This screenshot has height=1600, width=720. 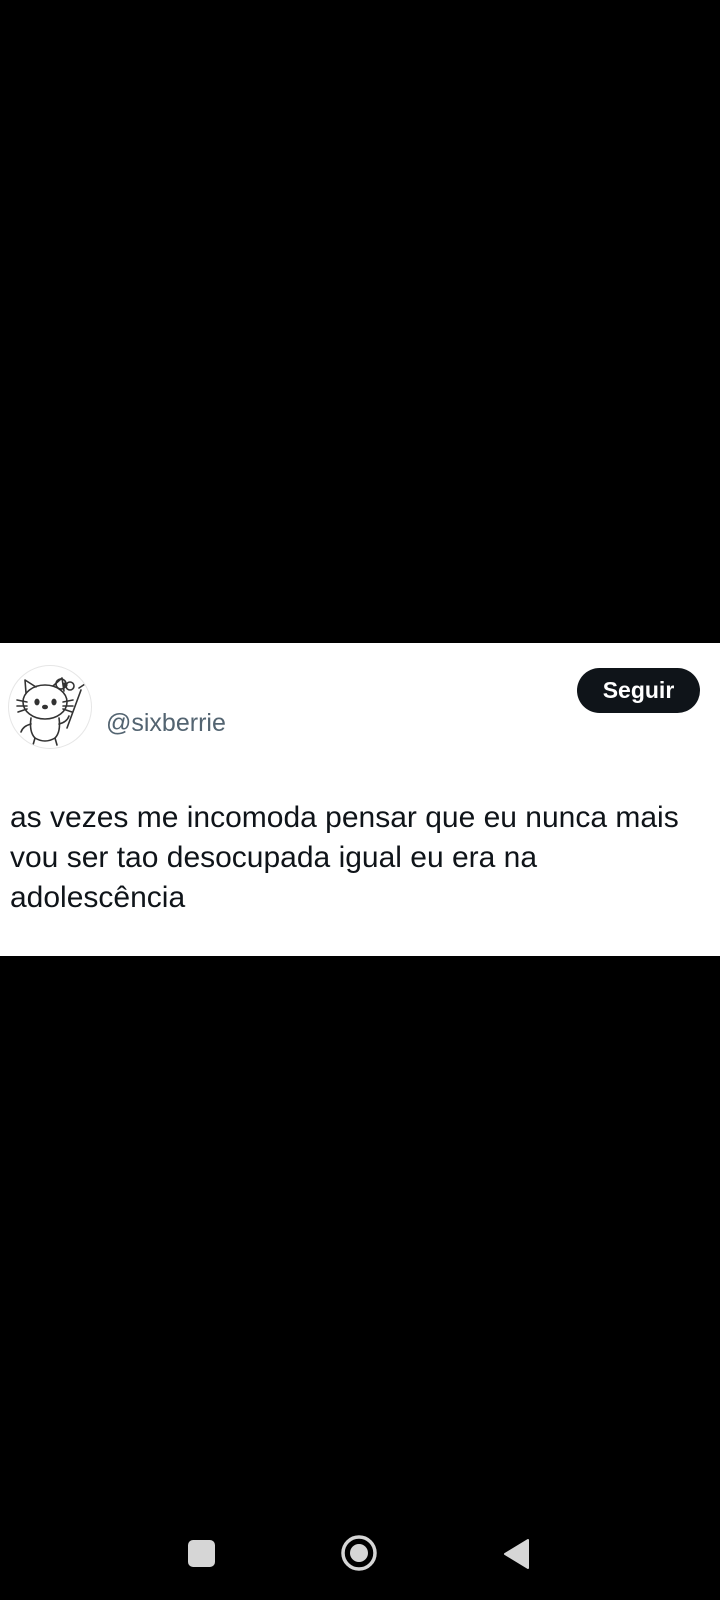 I want to click on system-navigation-bar, so click(x=360, y=1550).